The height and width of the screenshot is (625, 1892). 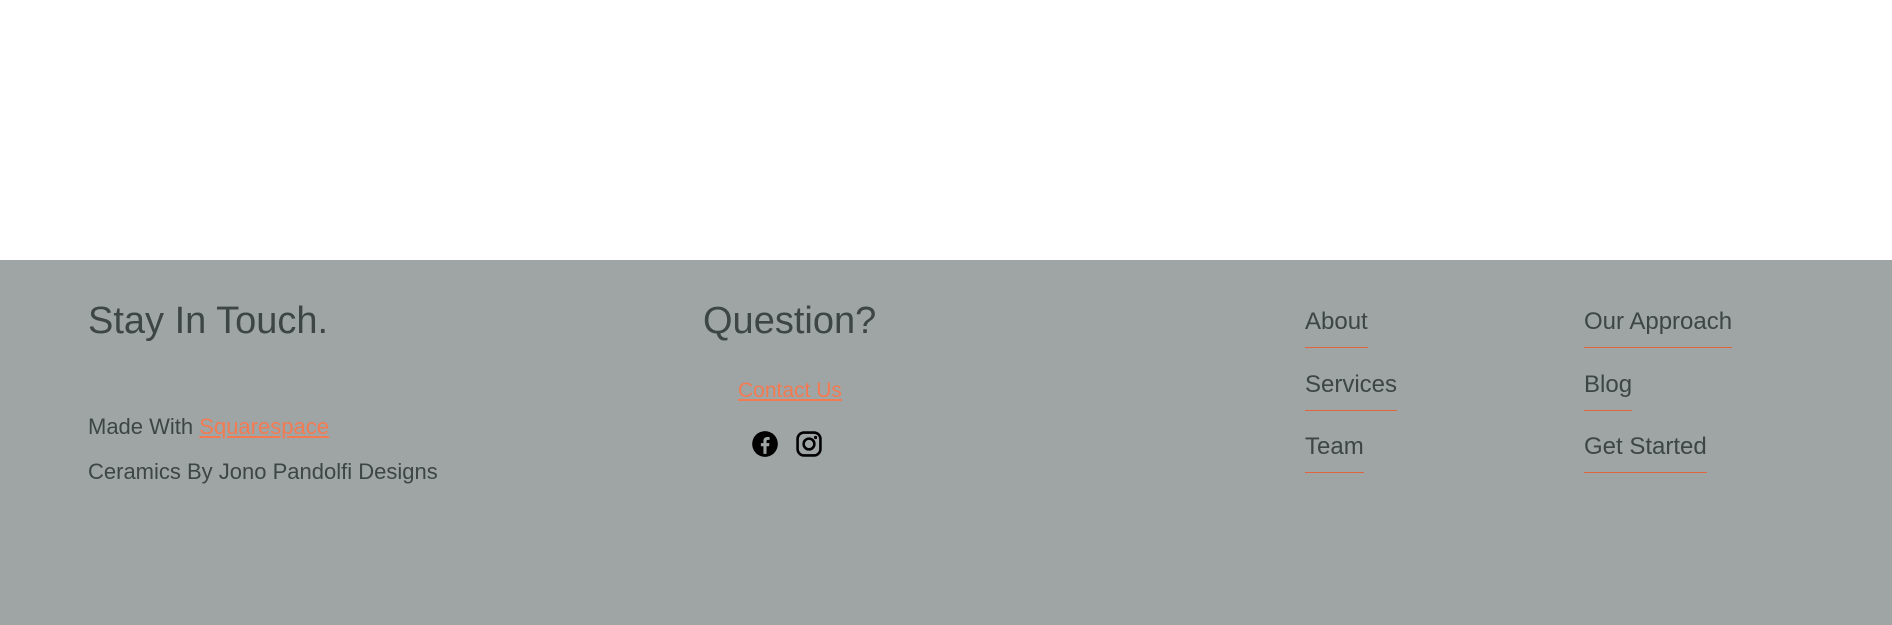 What do you see at coordinates (263, 471) in the screenshot?
I see `ceramics-credit: Ceramics By Jono Pandolfi Designs` at bounding box center [263, 471].